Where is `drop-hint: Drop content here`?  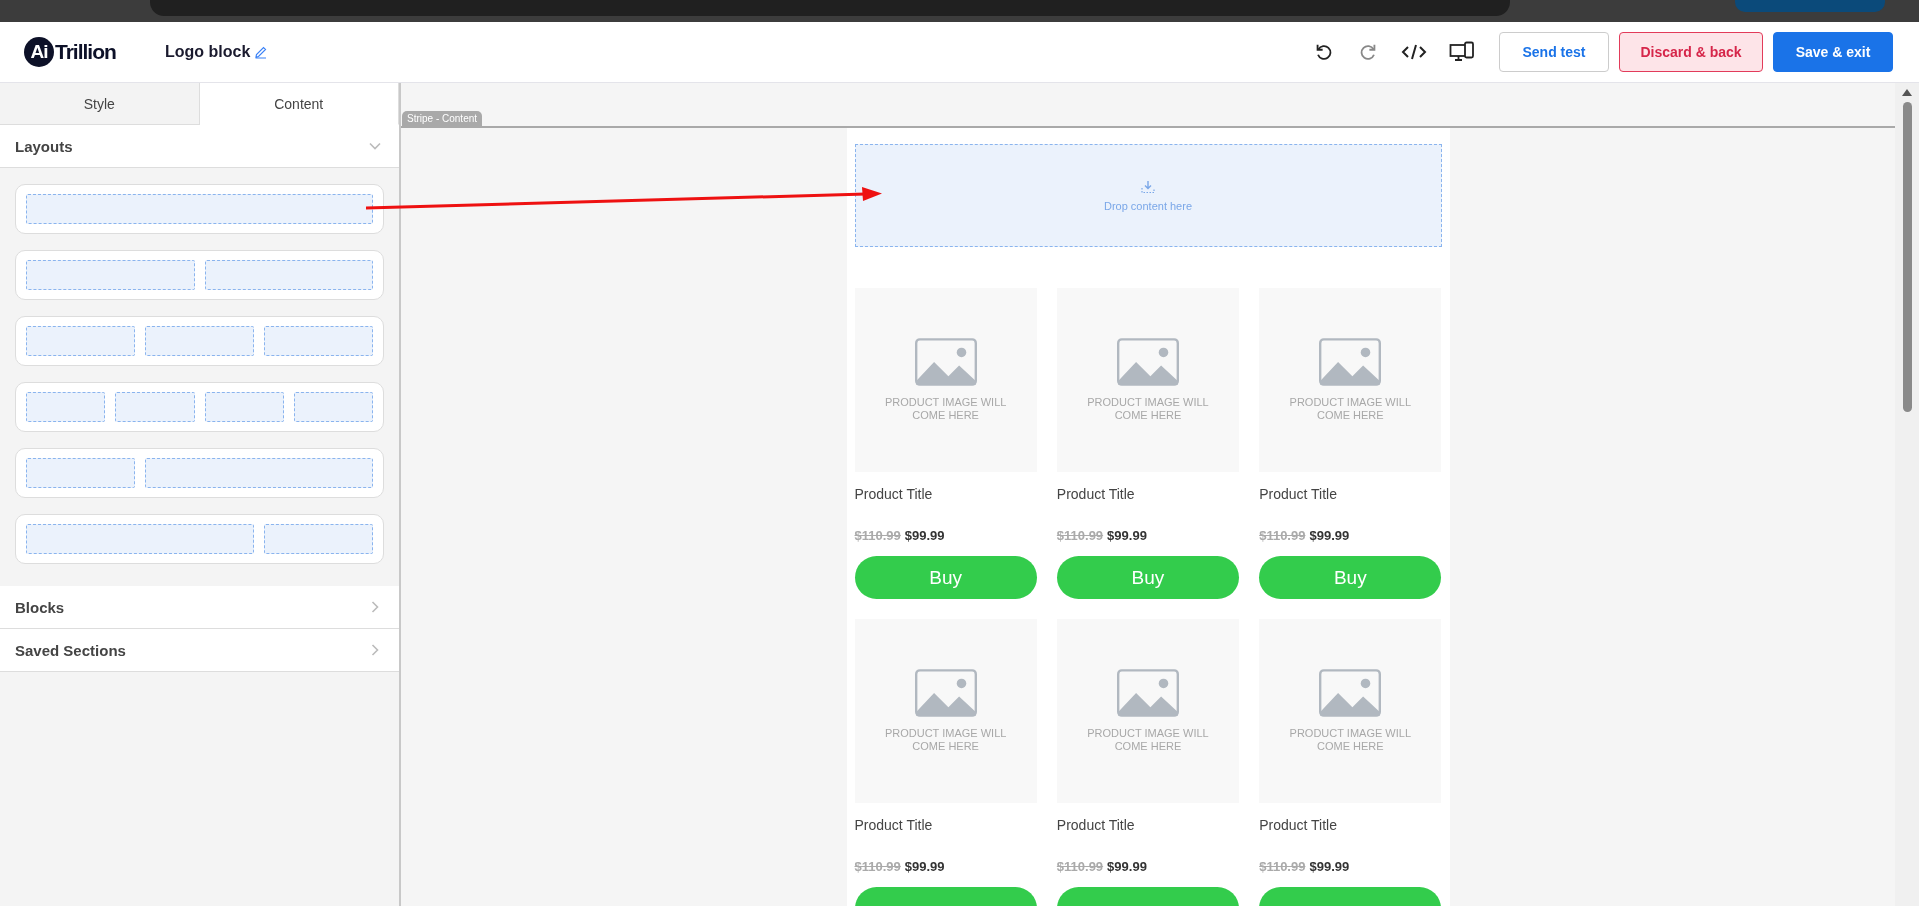 drop-hint: Drop content here is located at coordinates (1148, 205).